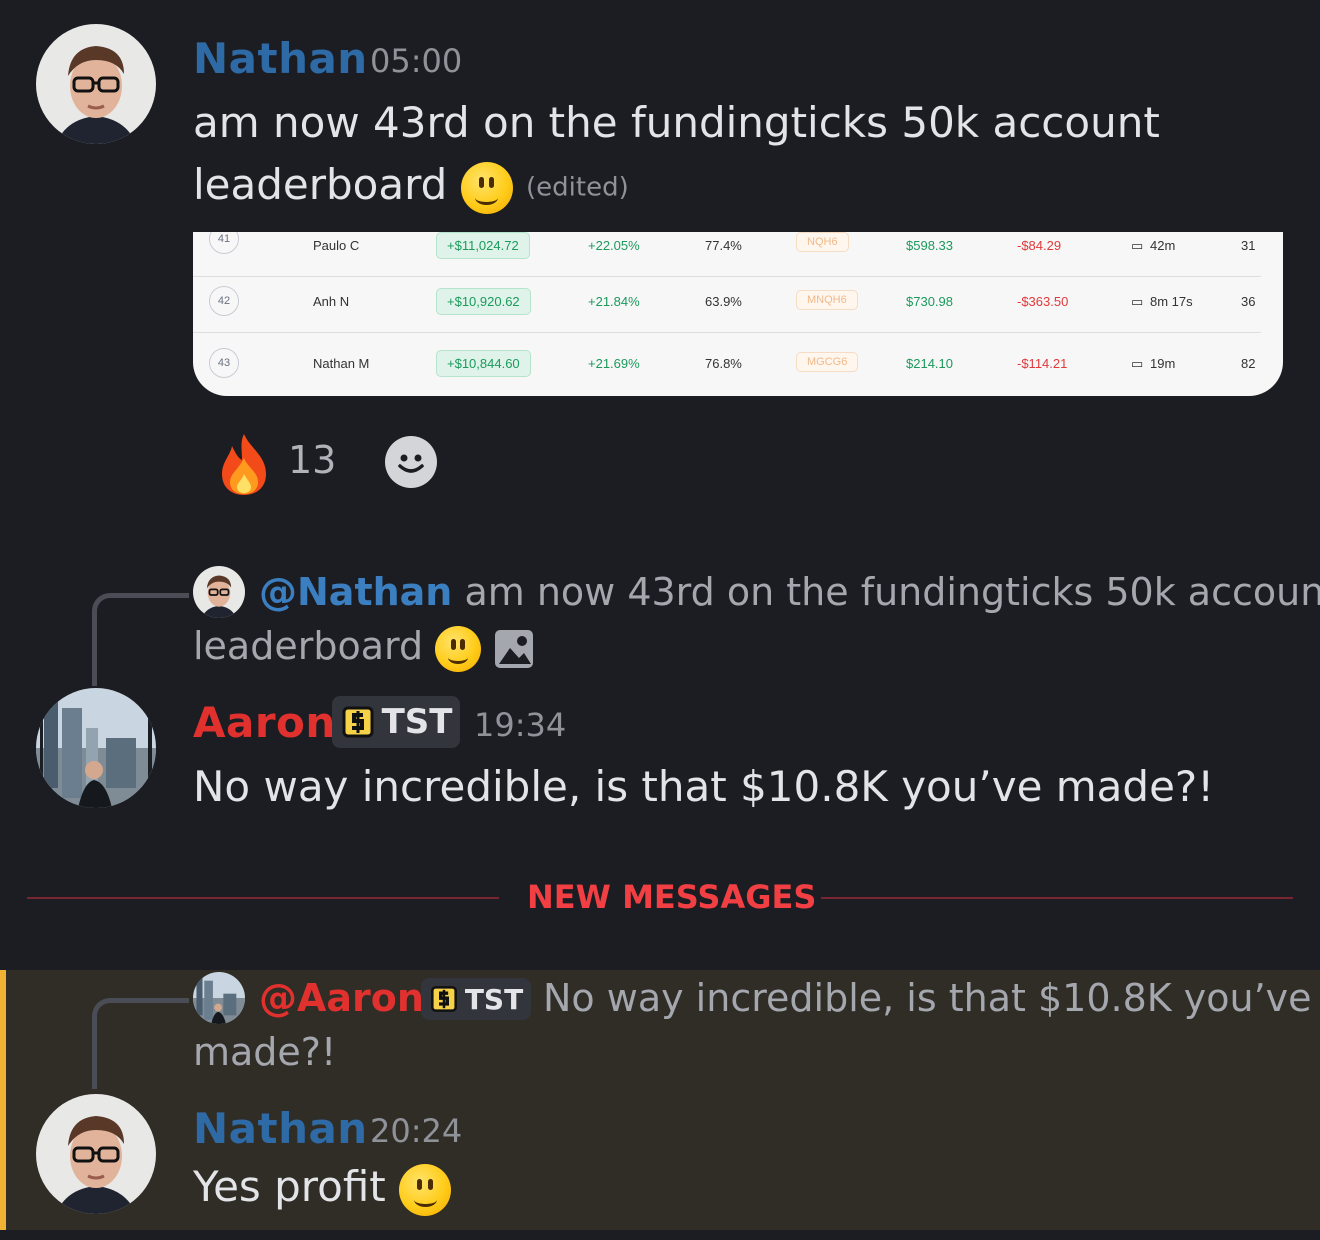 Image resolution: width=1320 pixels, height=1240 pixels. Describe the element at coordinates (219, 998) in the screenshot. I see `reply-avatar-aaron` at that location.